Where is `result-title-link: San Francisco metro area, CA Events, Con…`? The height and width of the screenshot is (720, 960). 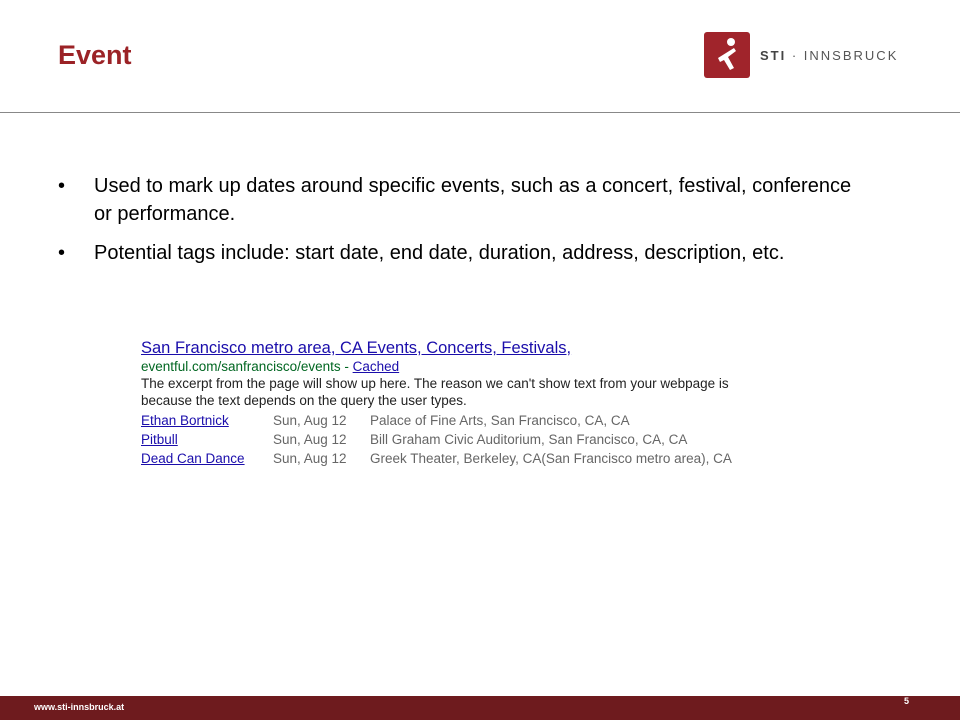
result-title-link: San Francisco metro area, CA Events, Con… is located at coordinates (461, 348).